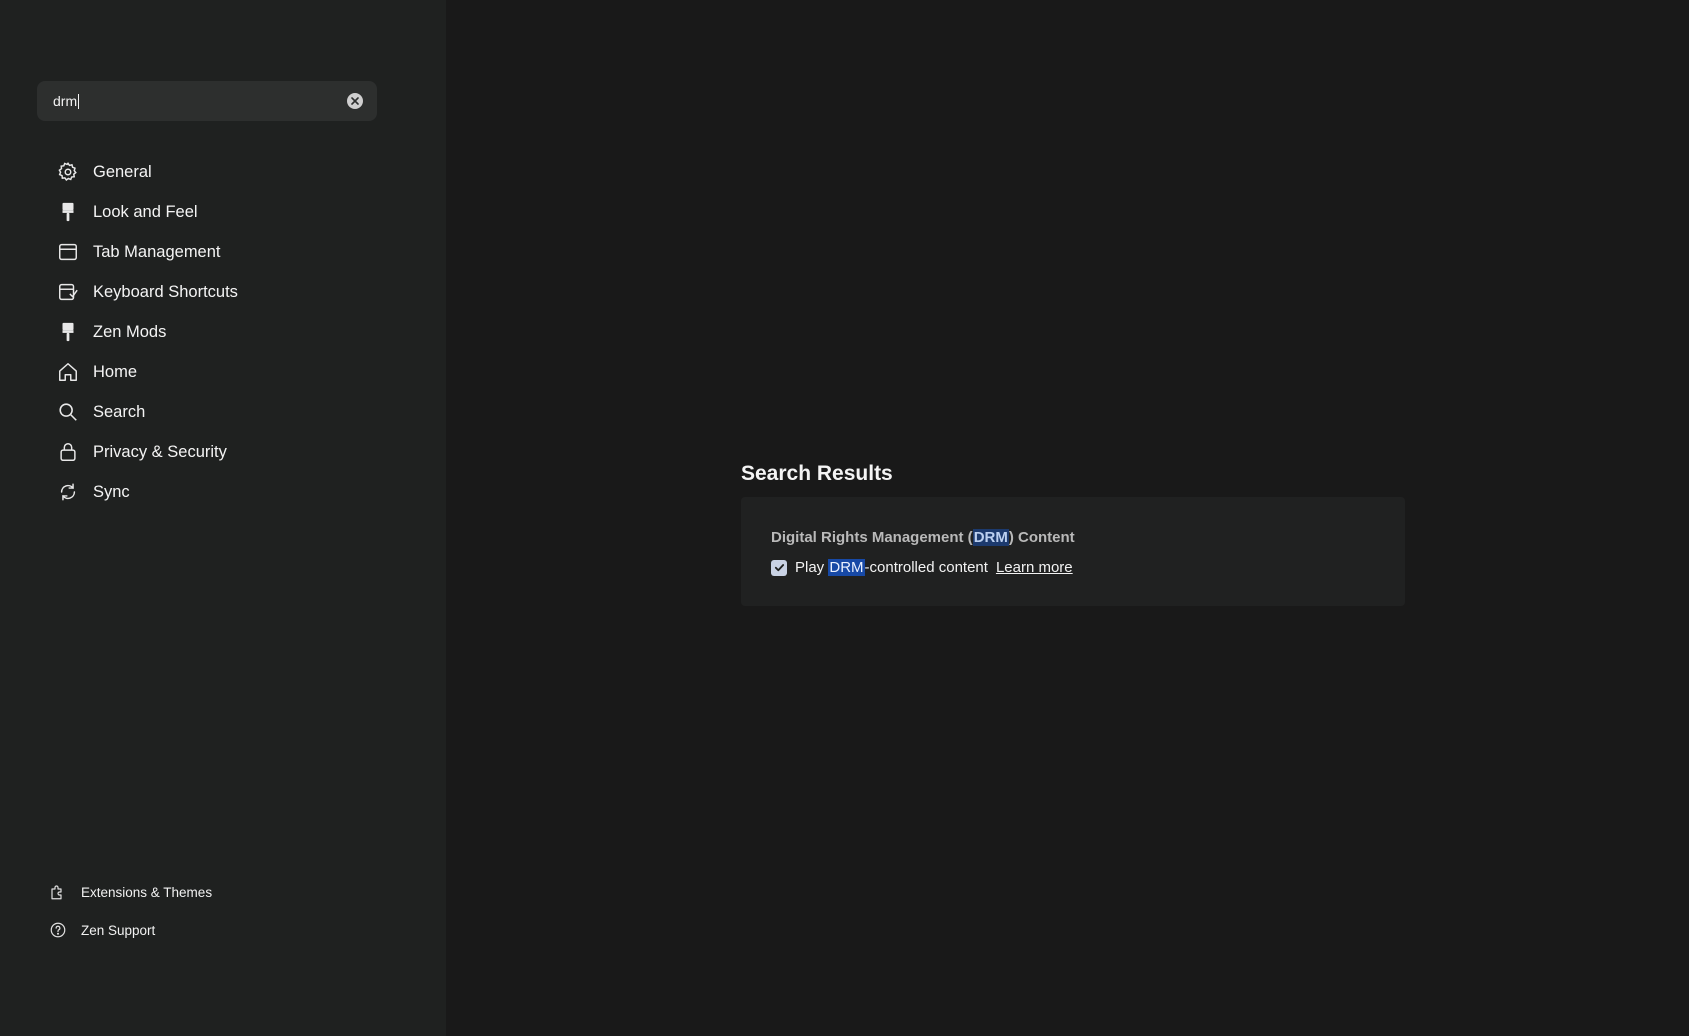 Image resolution: width=1689 pixels, height=1036 pixels. I want to click on clear-search-button, so click(355, 101).